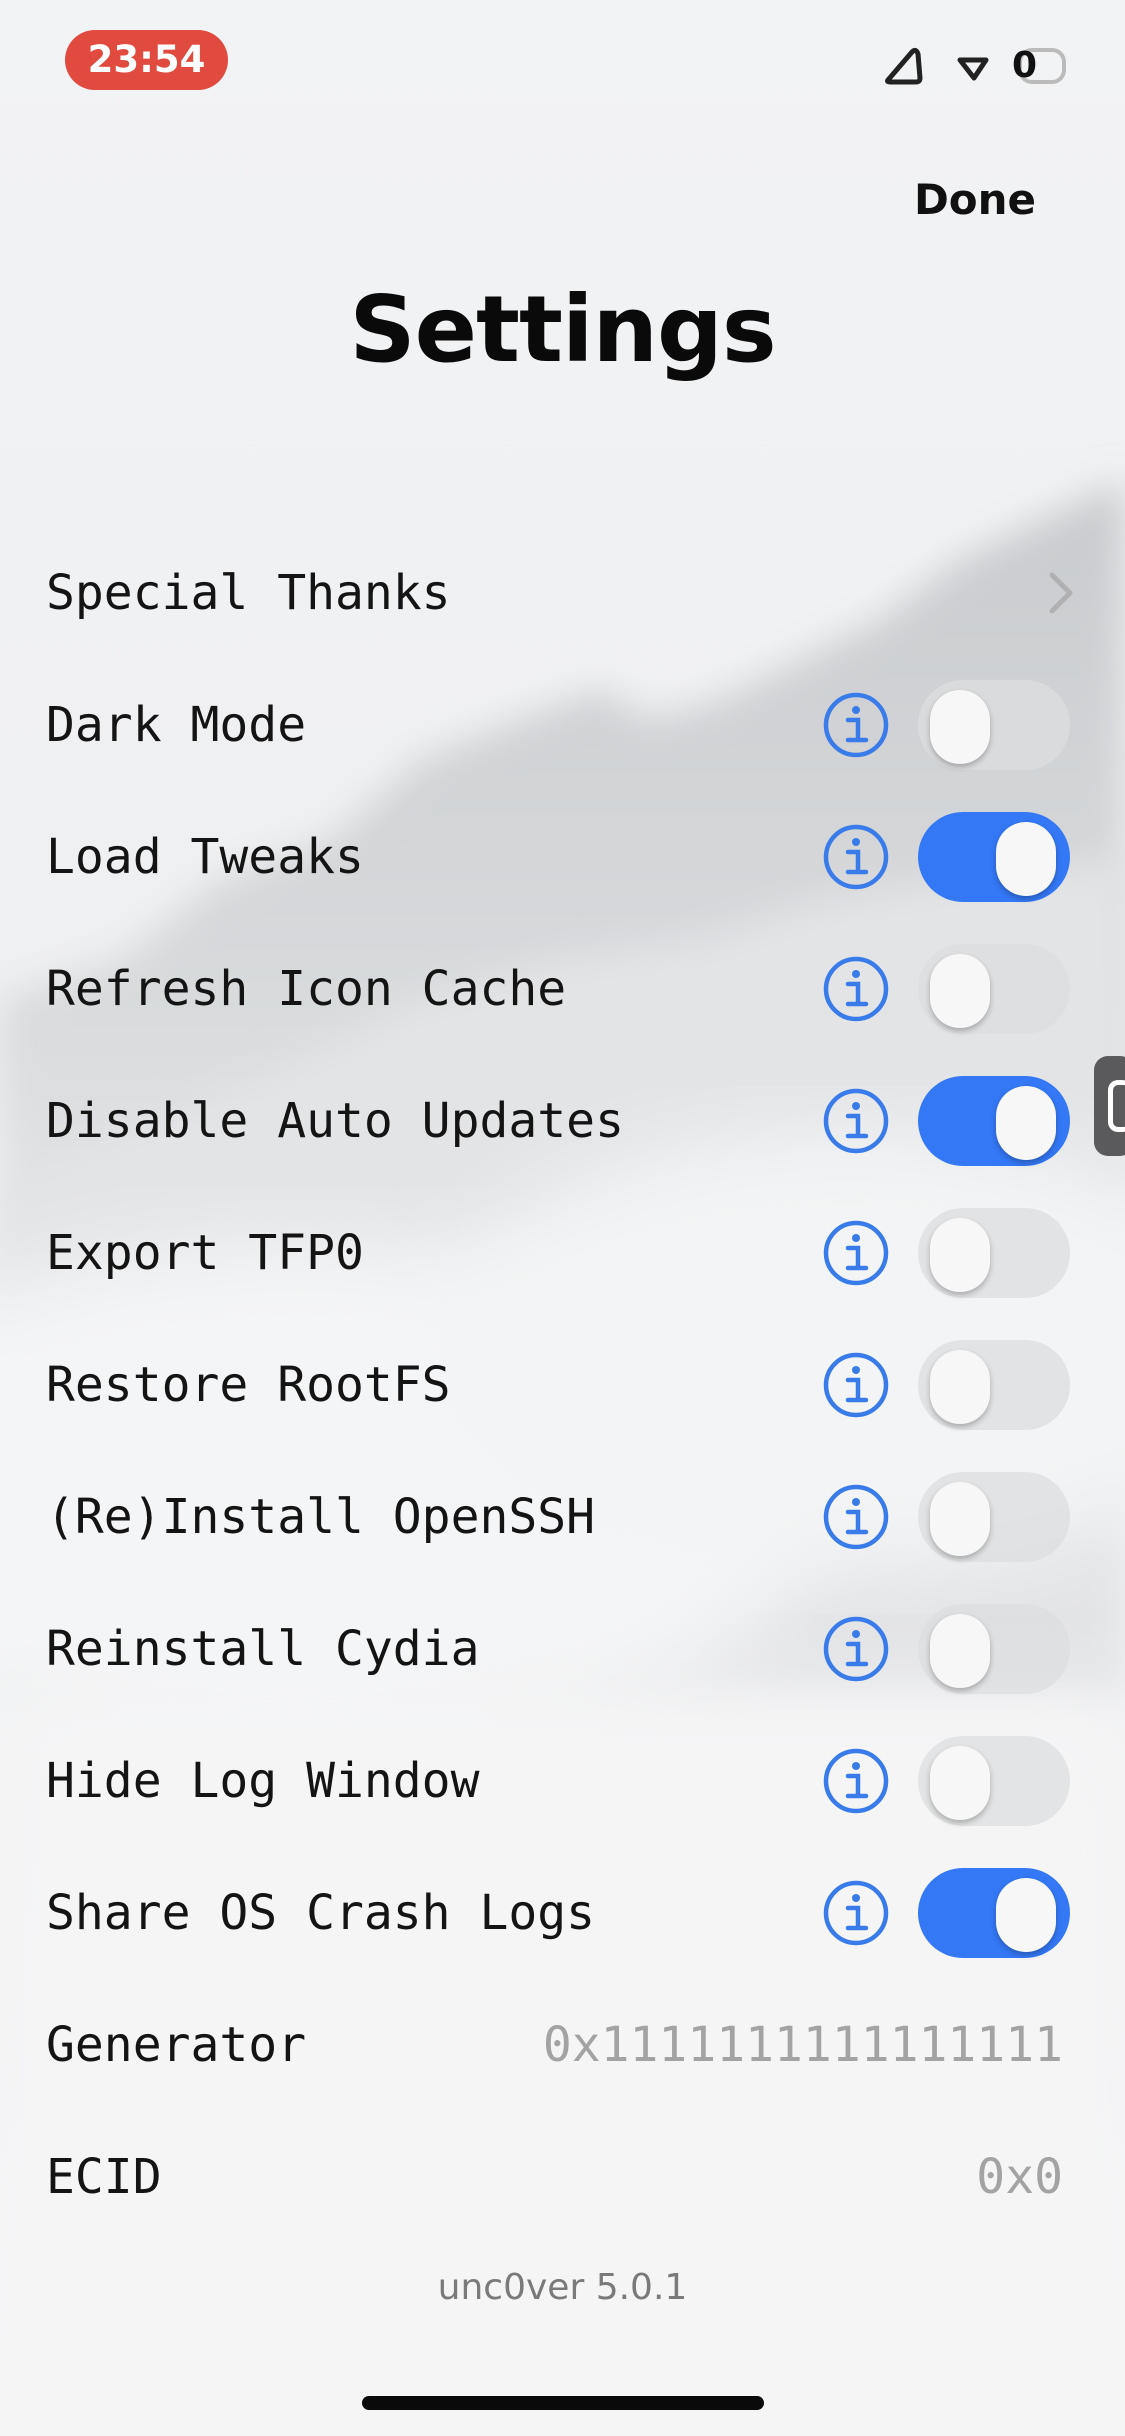  What do you see at coordinates (994, 1121) in the screenshot?
I see `disable-auto-updates-toggle` at bounding box center [994, 1121].